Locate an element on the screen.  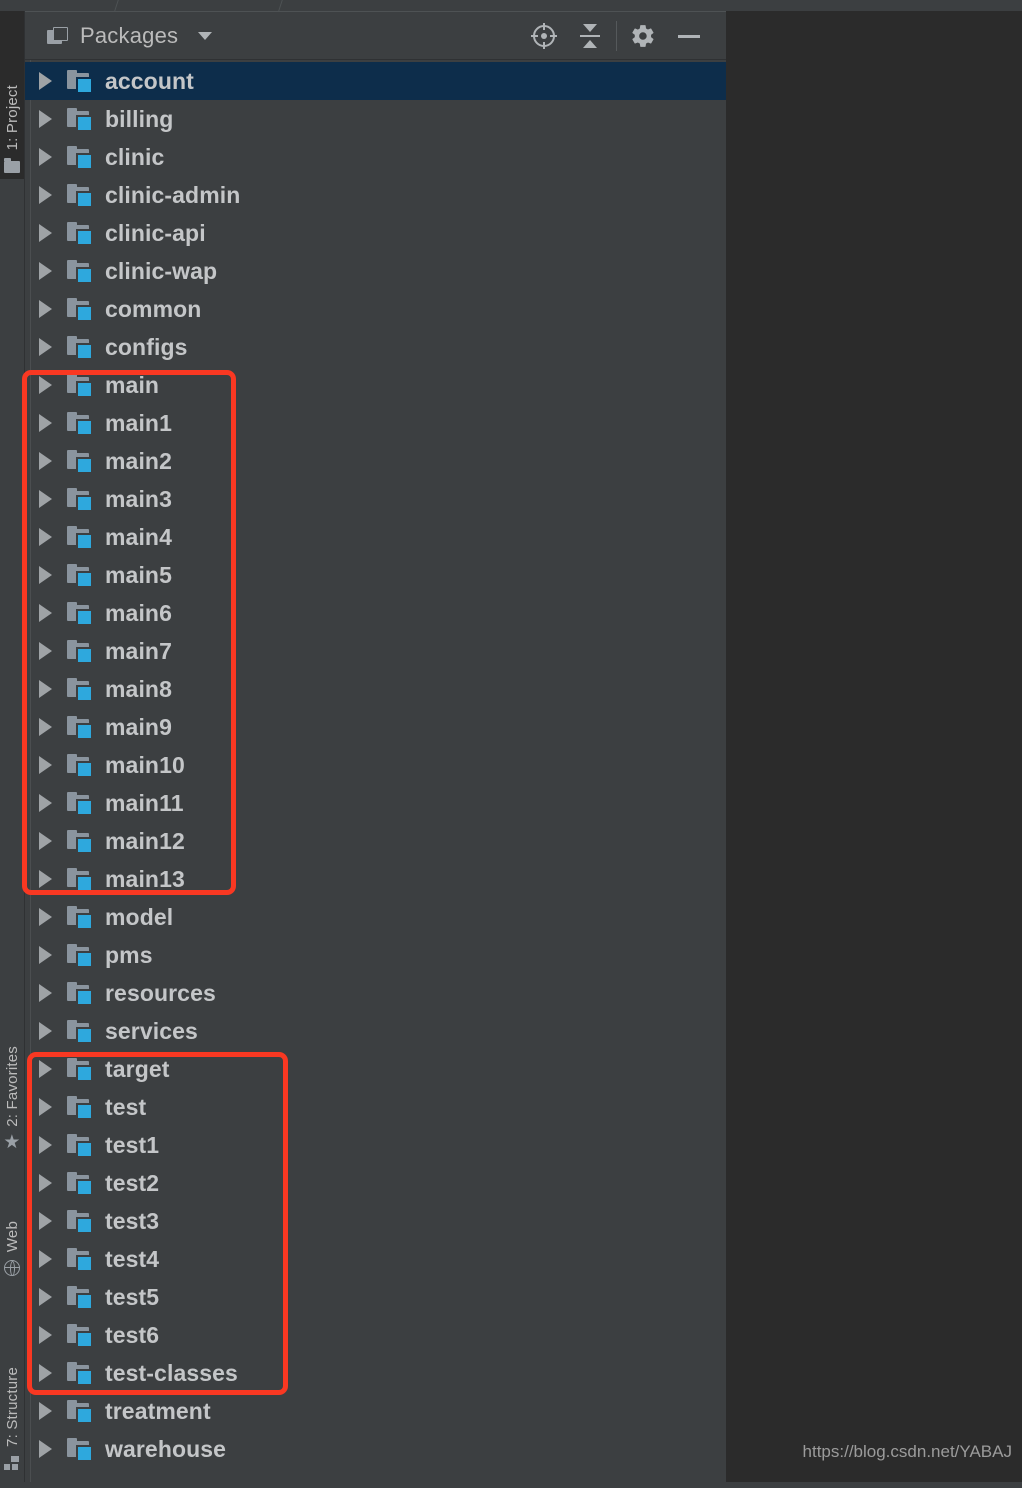
tree-row: test3 is located at coordinates (375, 1221).